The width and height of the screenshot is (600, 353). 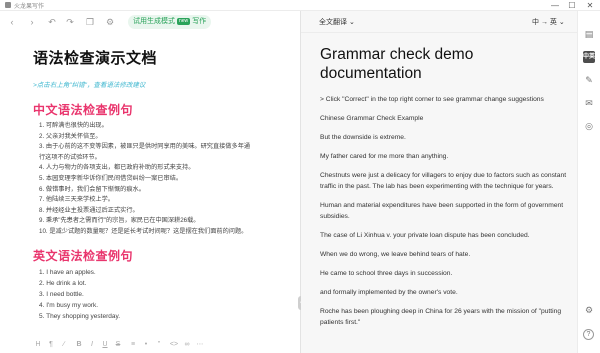 What do you see at coordinates (184, 21) in the screenshot?
I see `new-badge: new` at bounding box center [184, 21].